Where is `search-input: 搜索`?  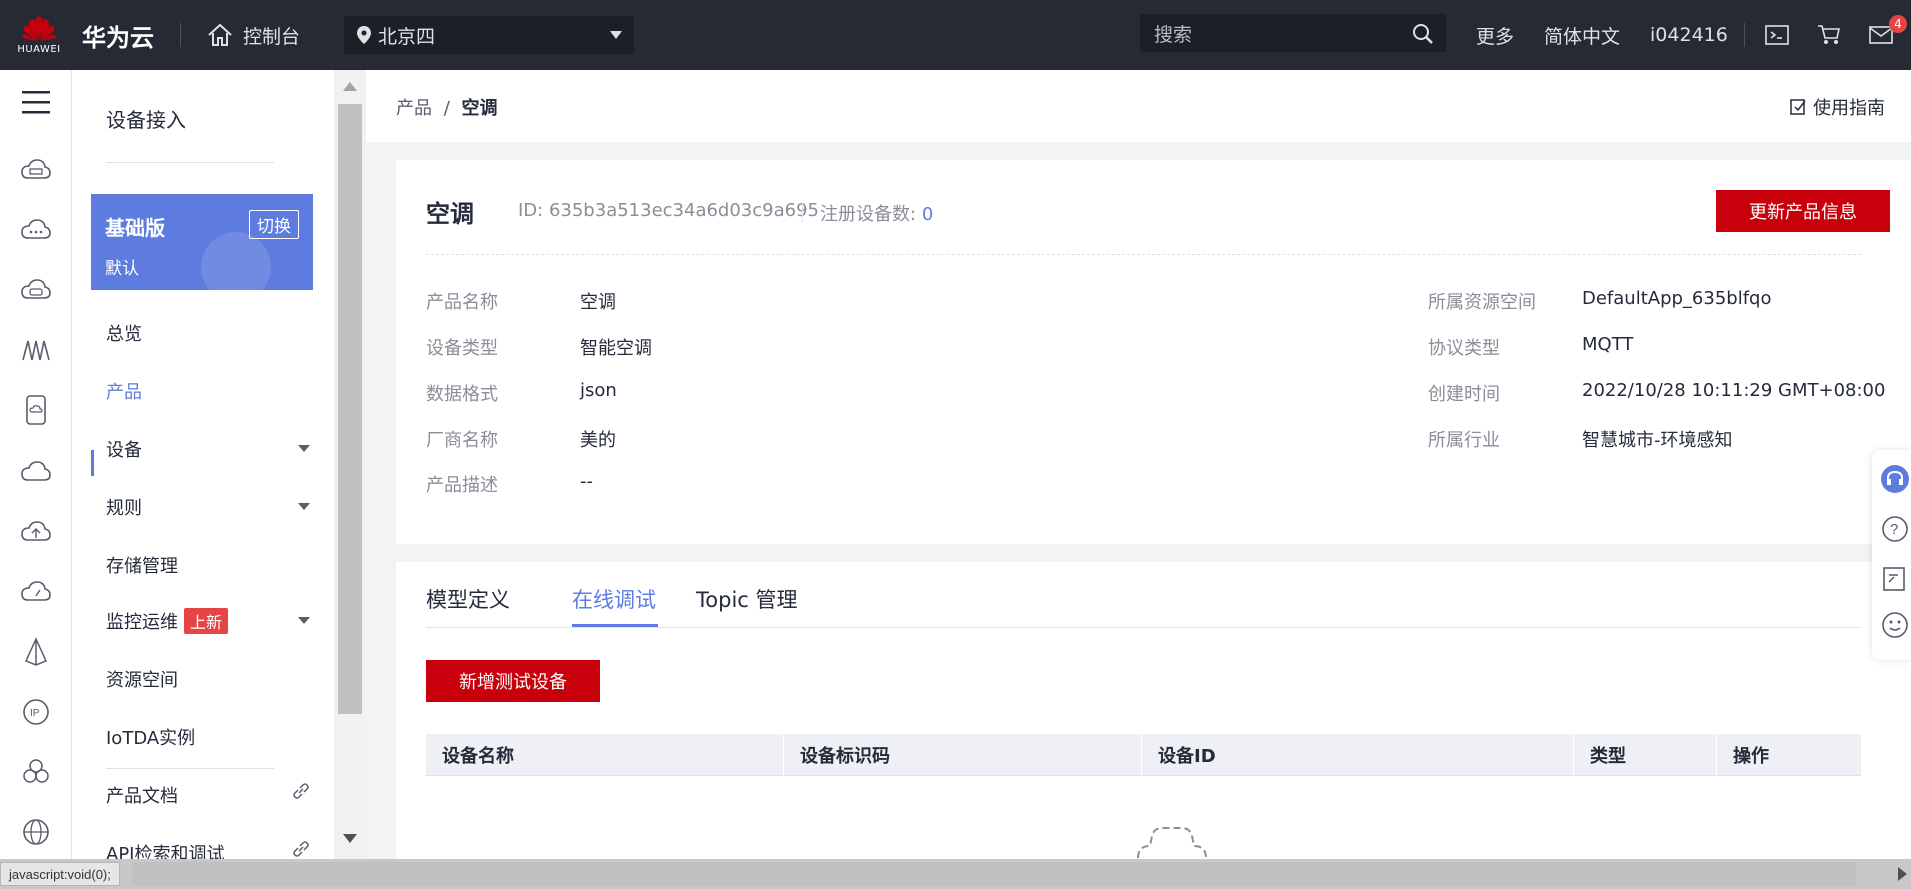 search-input: 搜索 is located at coordinates (1293, 33).